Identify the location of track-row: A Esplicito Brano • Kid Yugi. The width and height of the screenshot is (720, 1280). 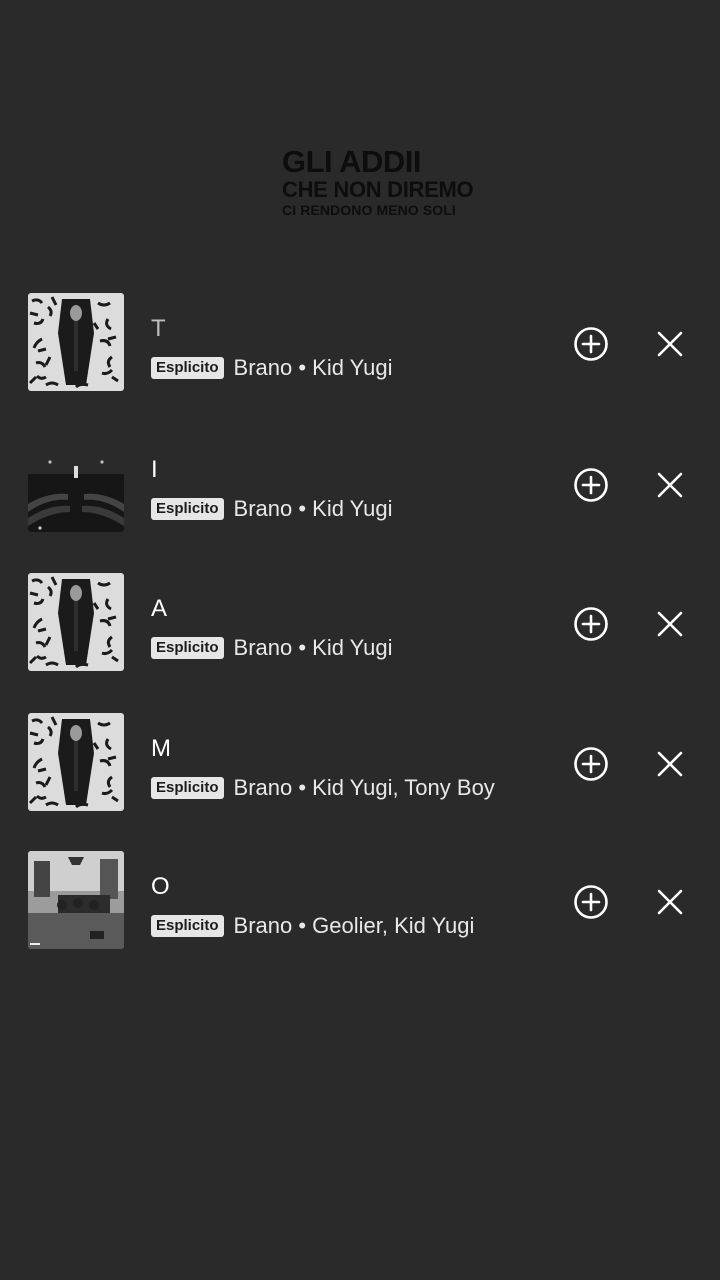
(360, 623).